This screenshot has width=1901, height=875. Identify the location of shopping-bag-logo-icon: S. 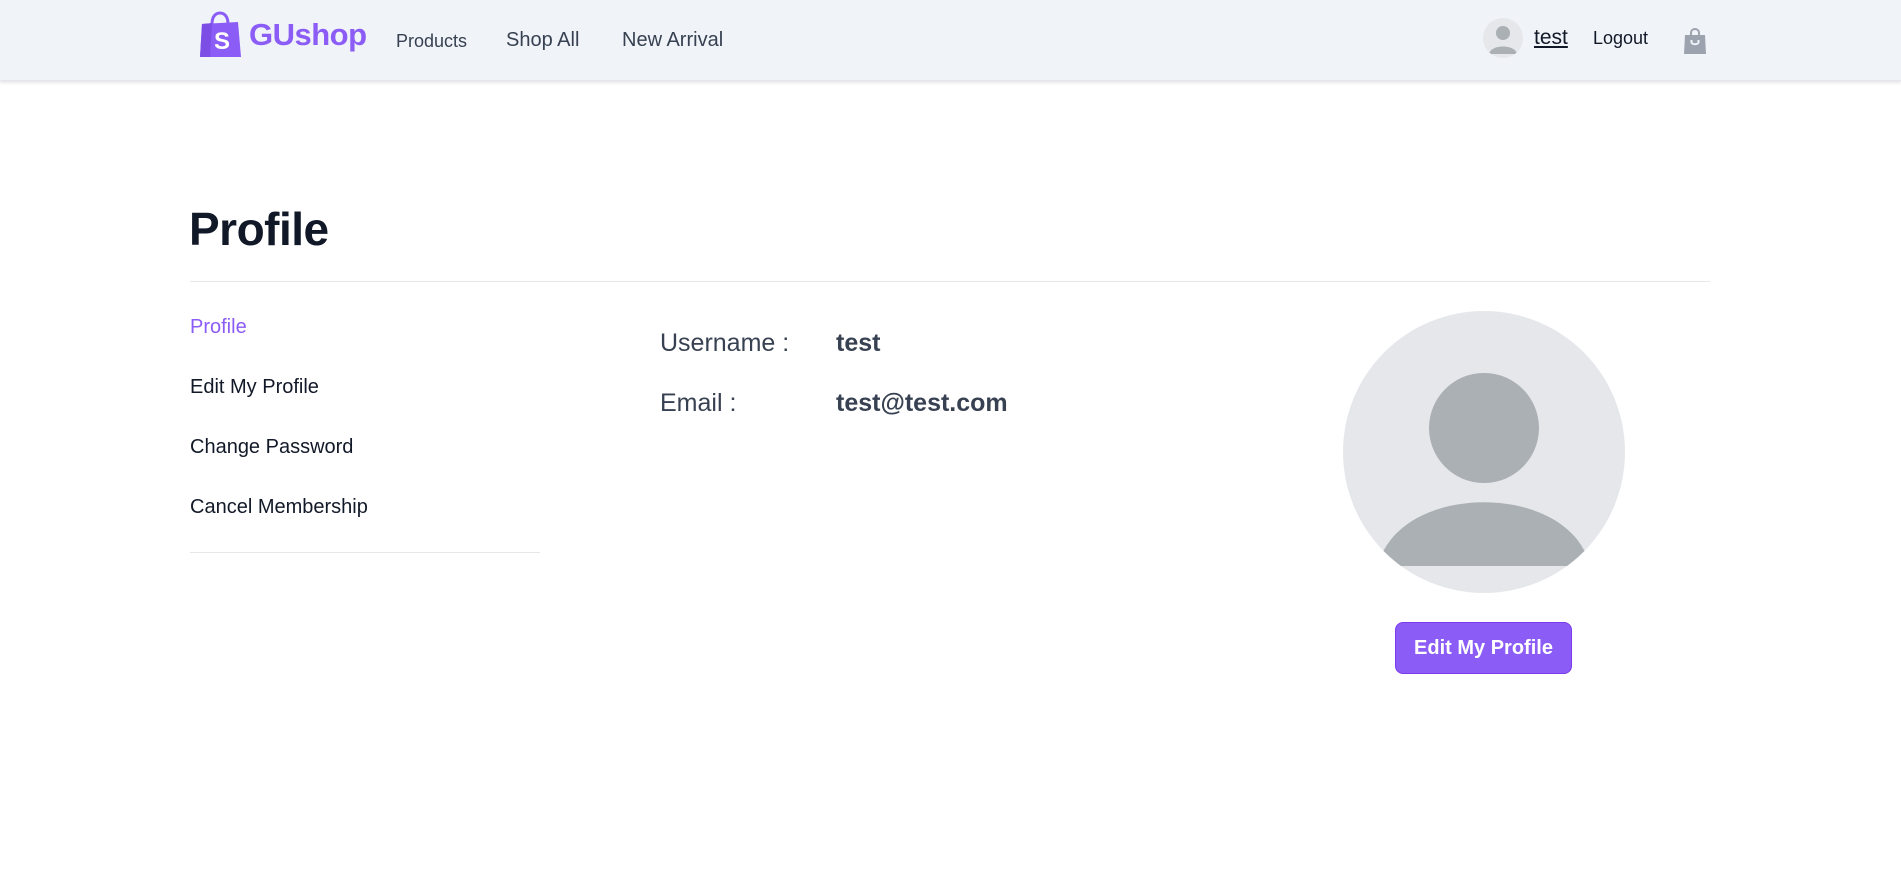
(220, 34).